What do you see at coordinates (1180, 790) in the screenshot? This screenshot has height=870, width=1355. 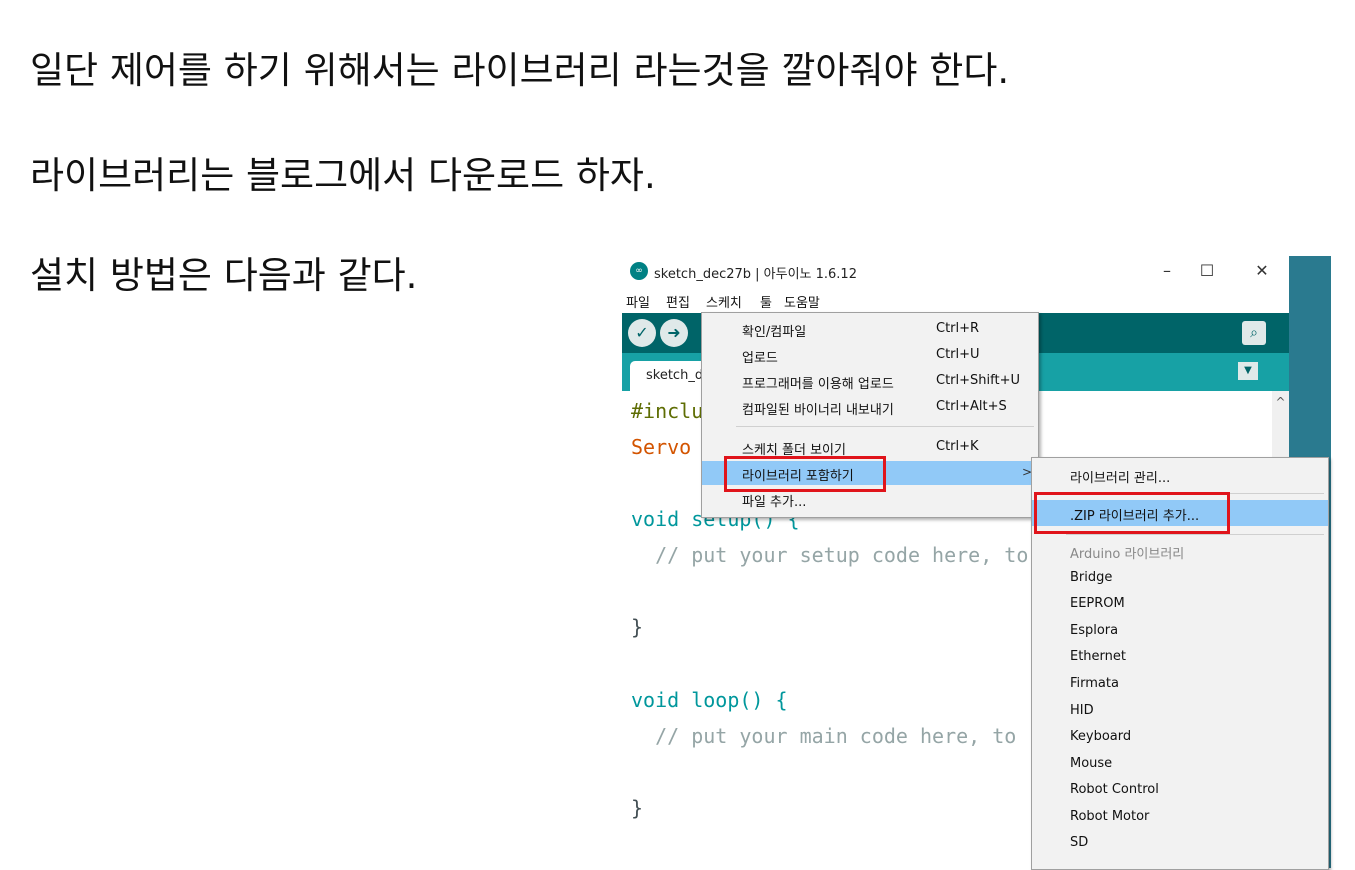 I see `library-item-robot-control: Robot Control` at bounding box center [1180, 790].